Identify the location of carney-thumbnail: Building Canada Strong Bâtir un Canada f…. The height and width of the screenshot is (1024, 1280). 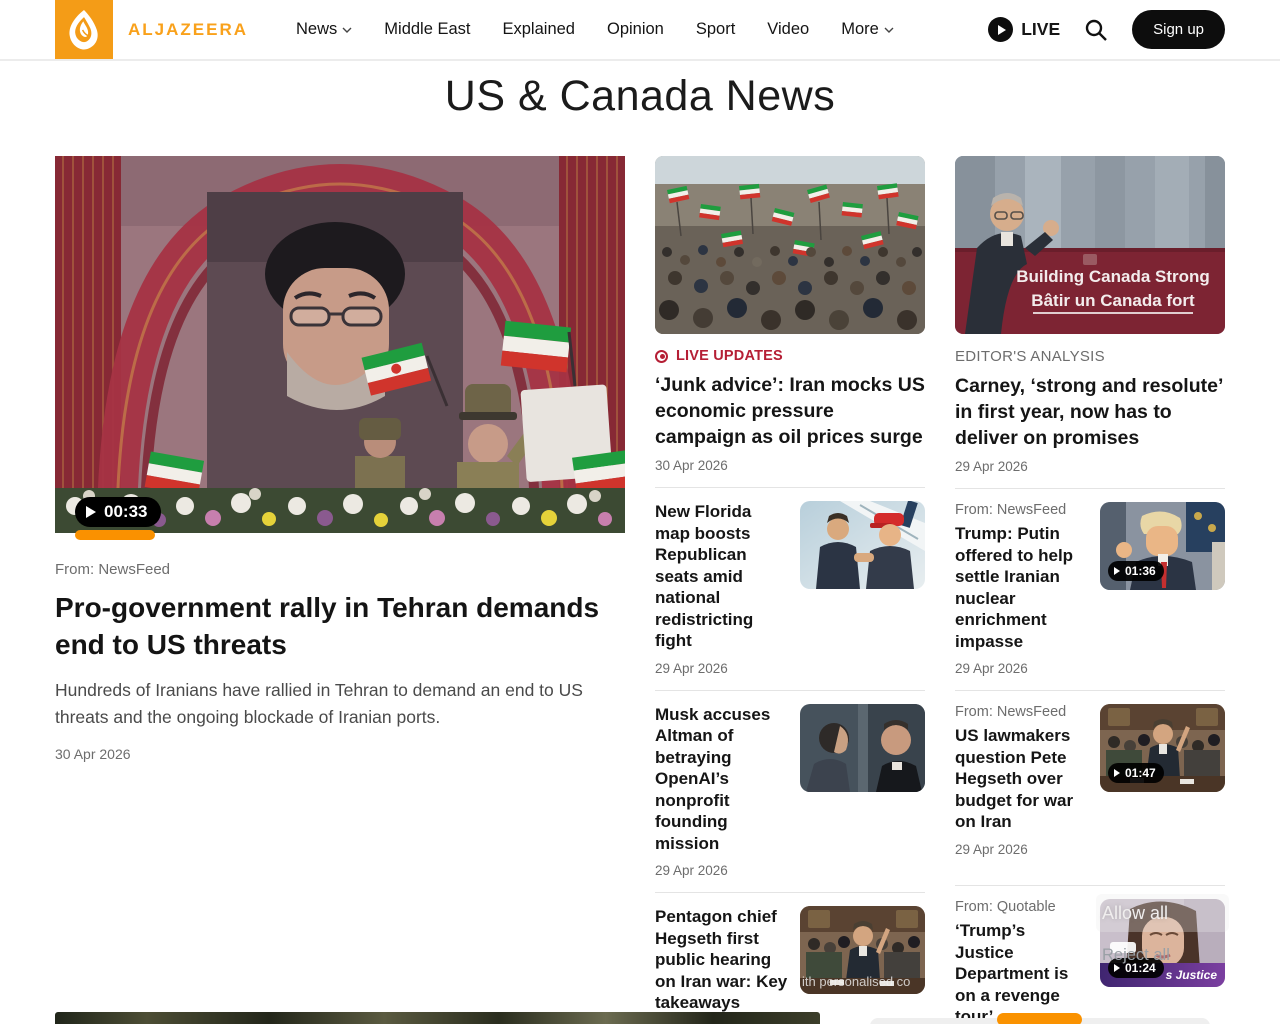
(1090, 245).